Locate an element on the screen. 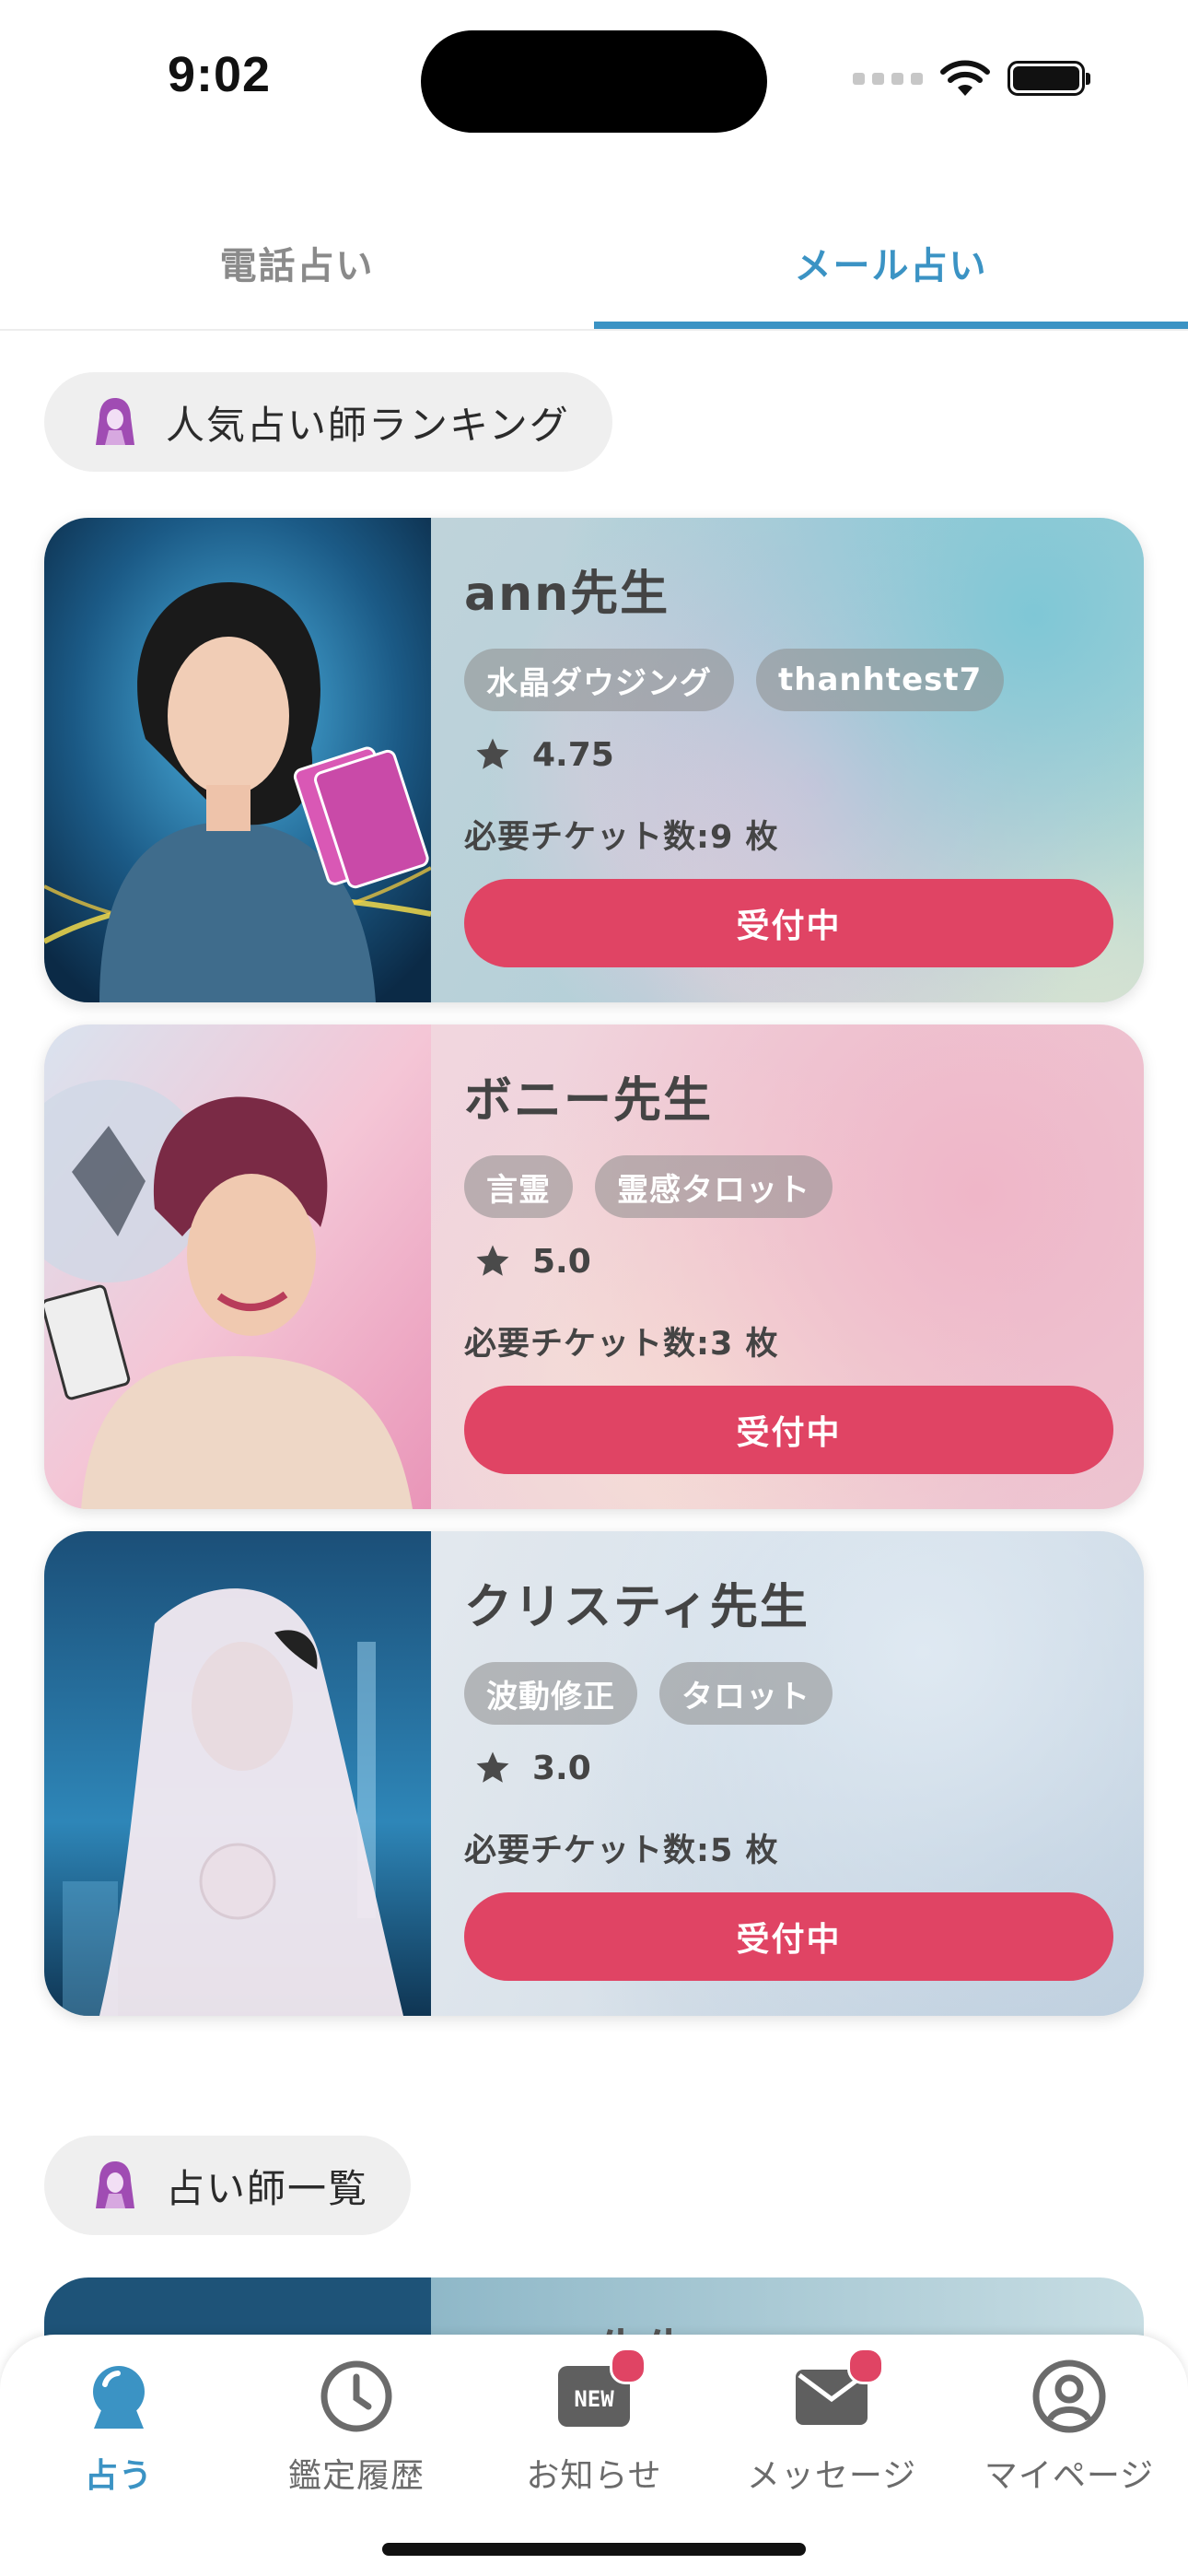  top-tabs: 電話占い メール占い is located at coordinates (594, 264).